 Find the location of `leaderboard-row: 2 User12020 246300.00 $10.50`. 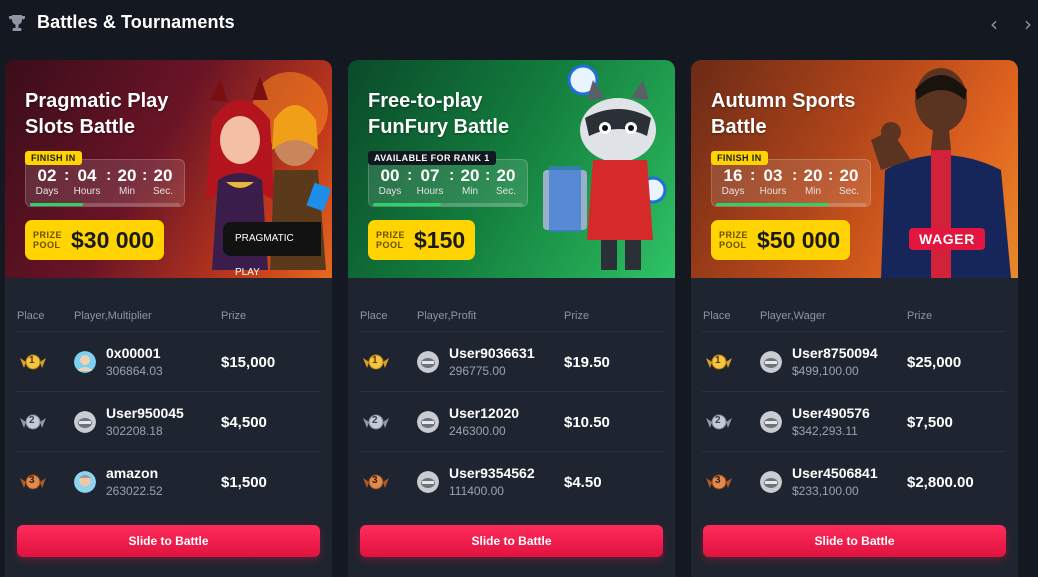

leaderboard-row: 2 User12020 246300.00 $10.50 is located at coordinates (511, 422).